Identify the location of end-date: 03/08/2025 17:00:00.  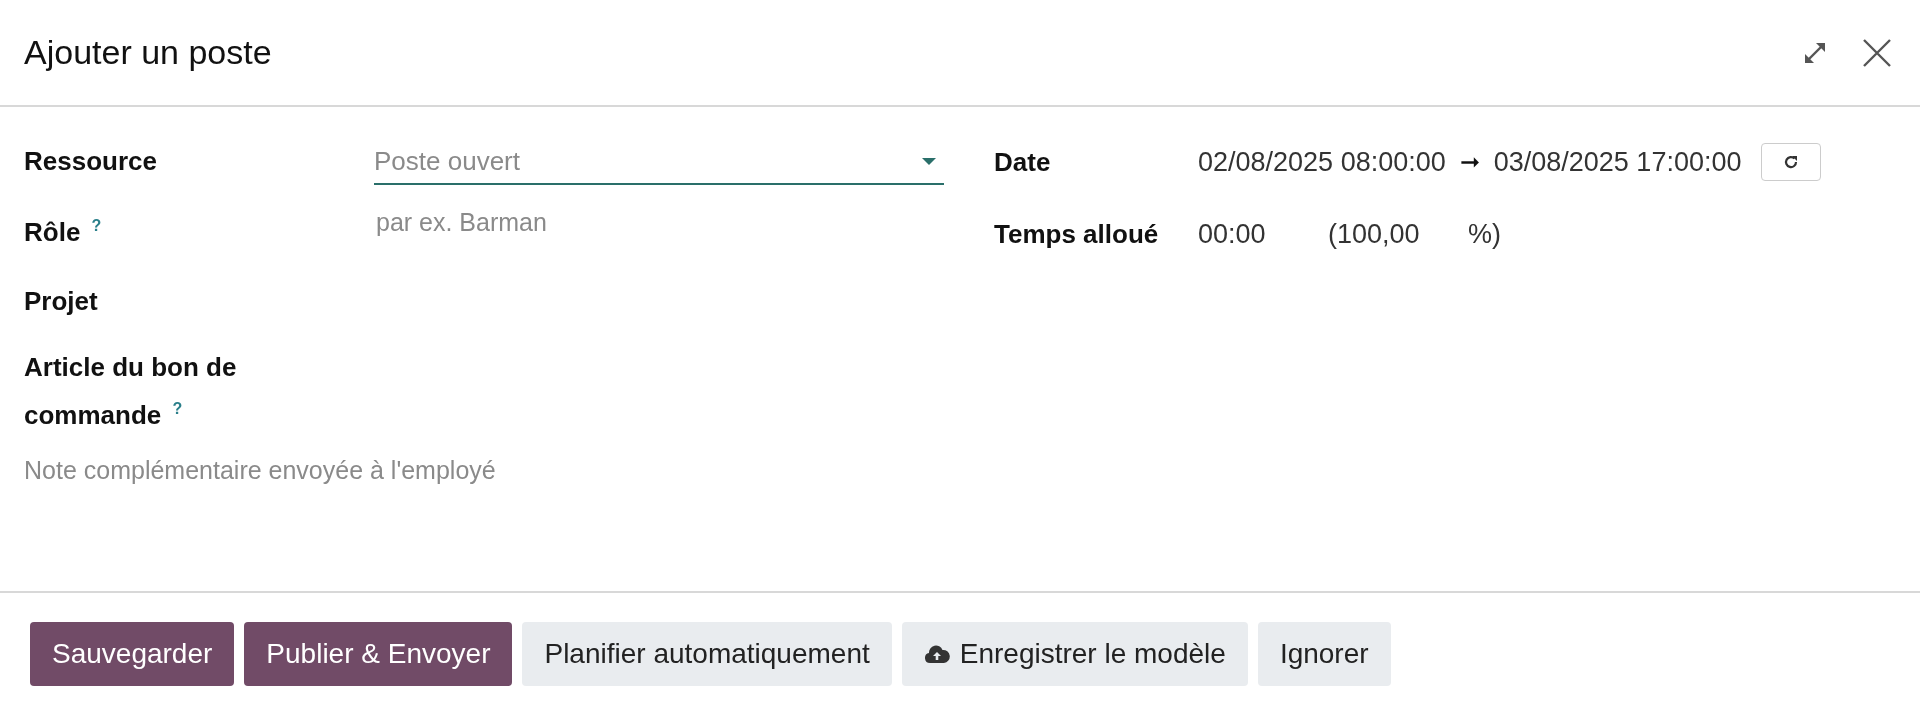
(1617, 162).